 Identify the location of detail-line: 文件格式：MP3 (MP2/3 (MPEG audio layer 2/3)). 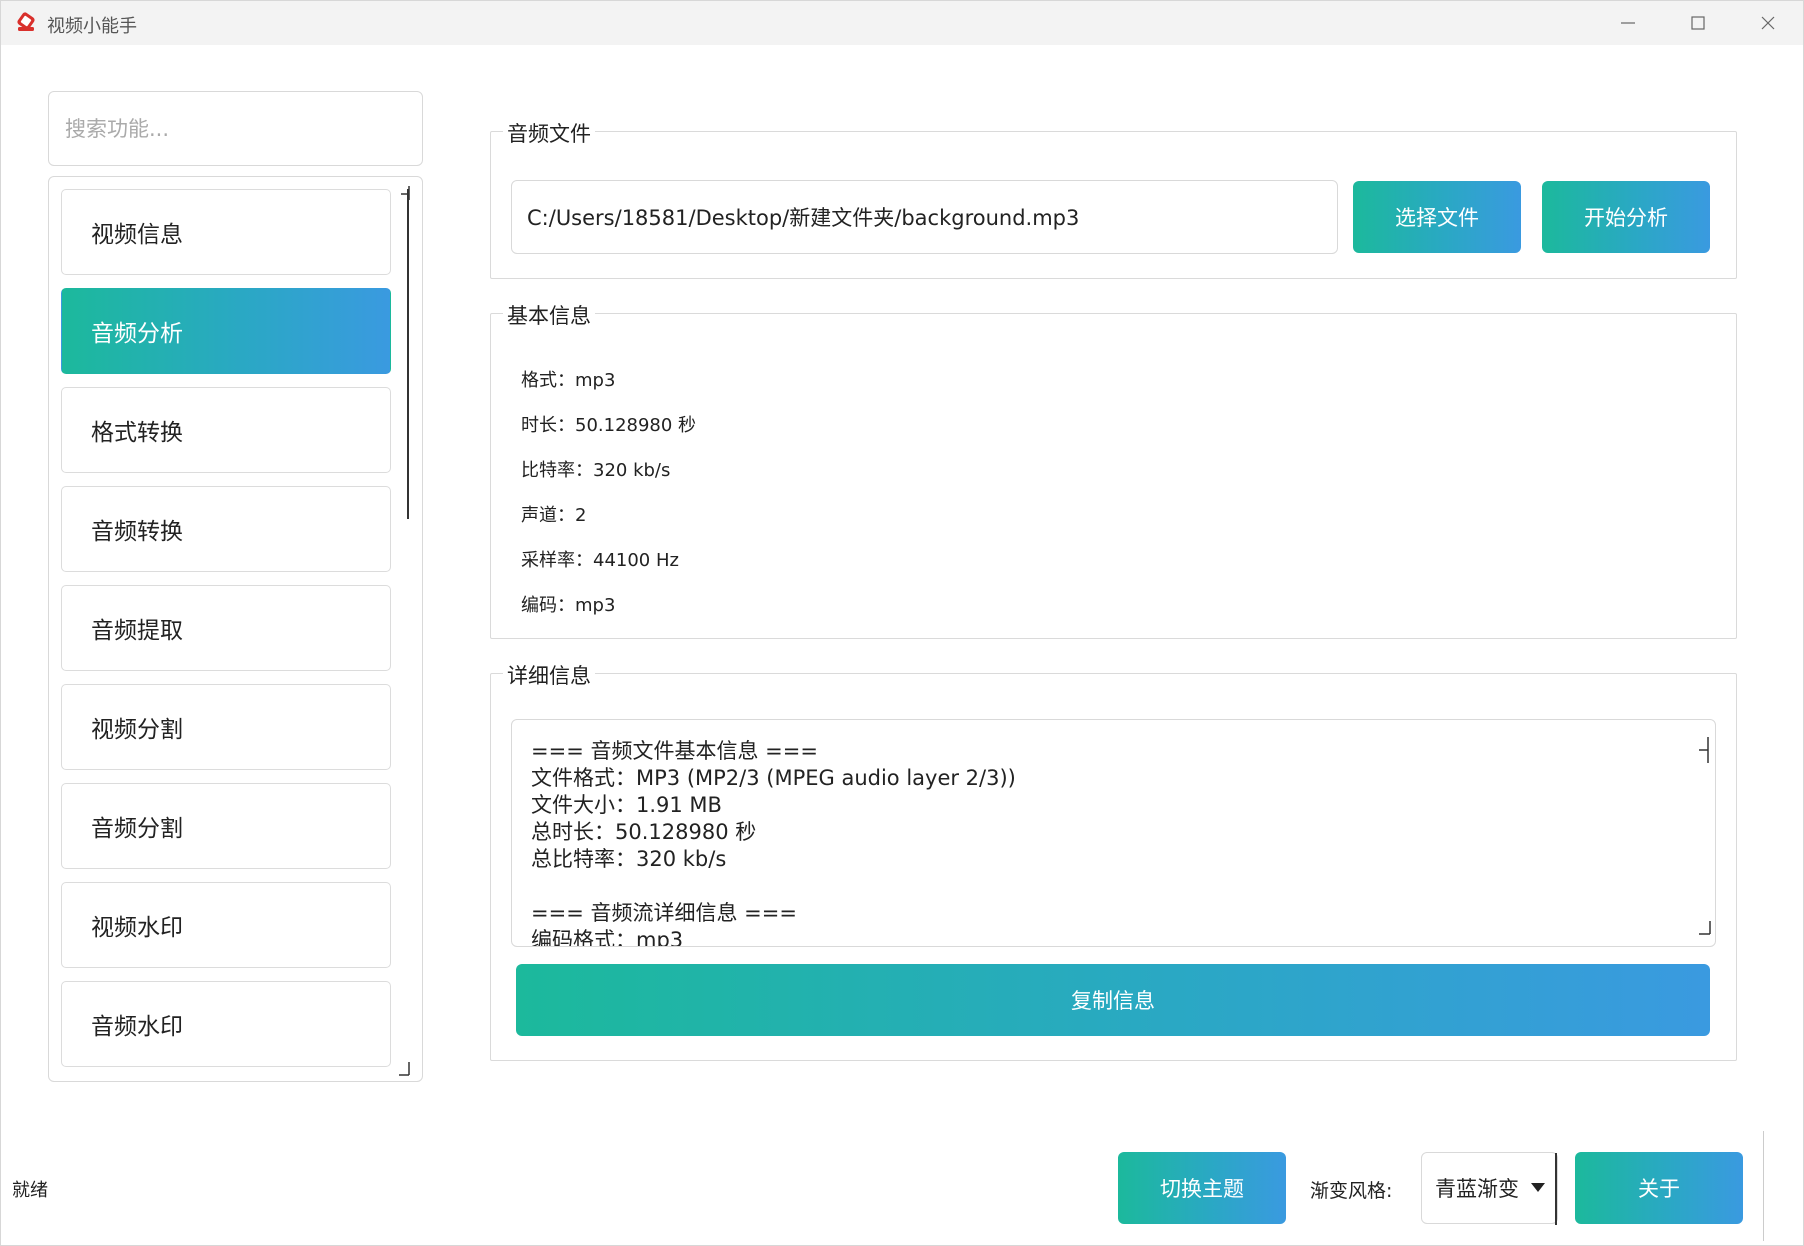
(773, 778).